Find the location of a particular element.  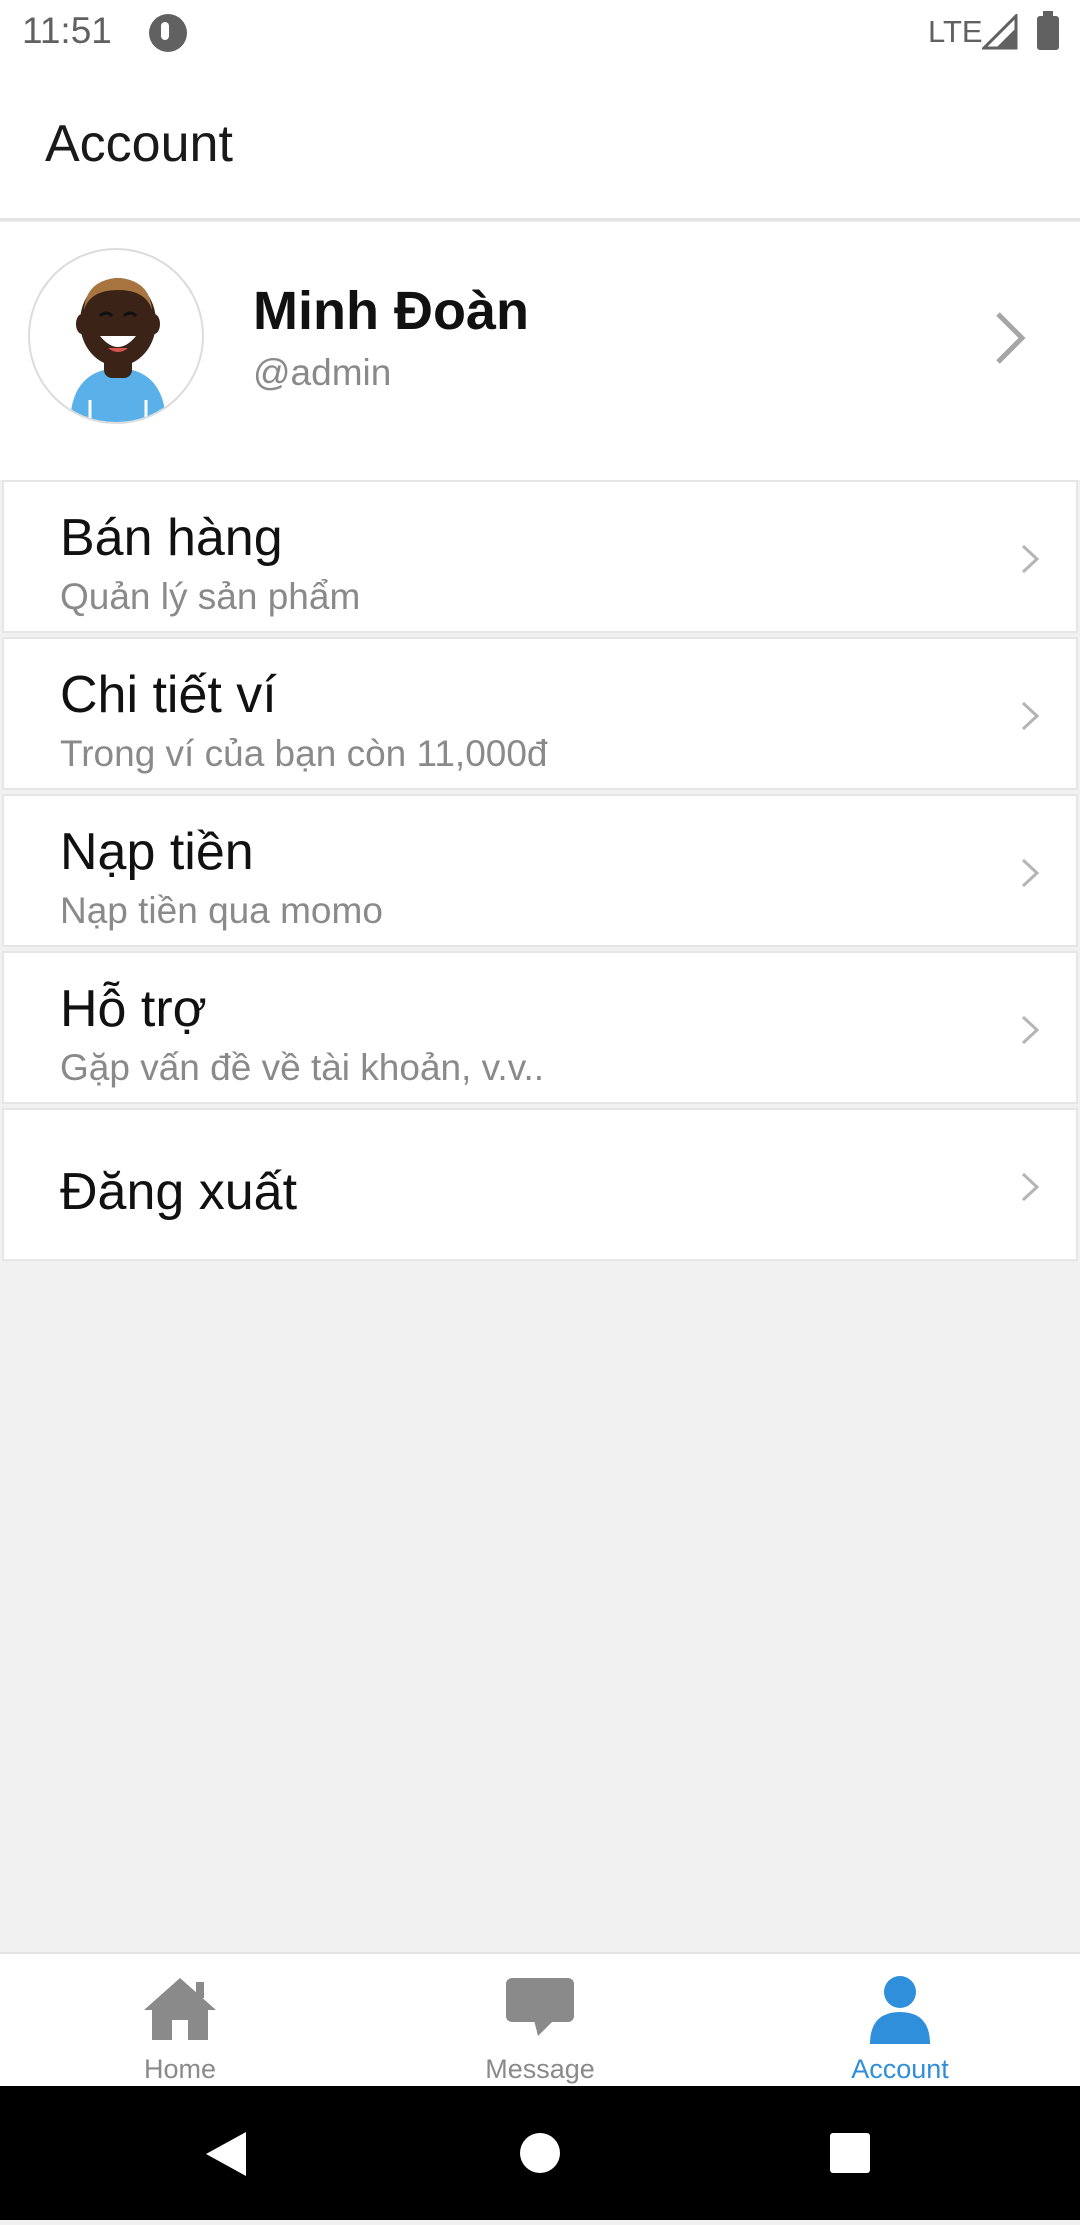

app-header: Account is located at coordinates (540, 143).